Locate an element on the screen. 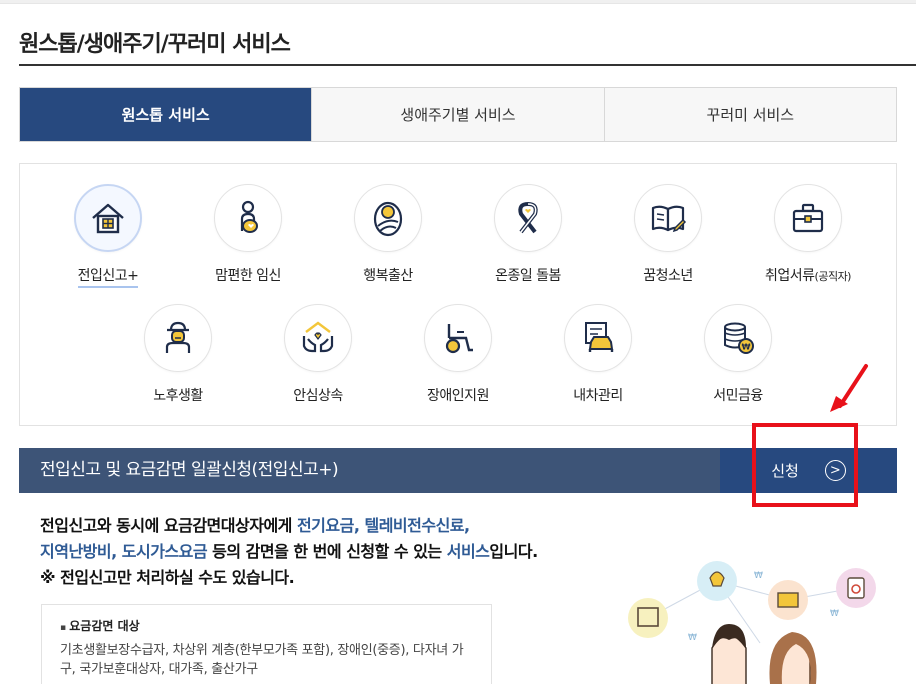 The width and height of the screenshot is (916, 684). tab-package: 꾸러미 서비스 is located at coordinates (749, 114).